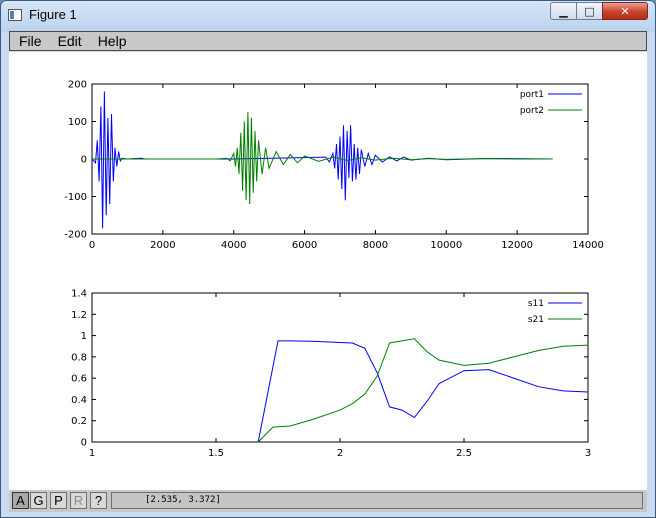  Describe the element at coordinates (92, 245) in the screenshot. I see `chart1-x-tick-label: 0` at that location.